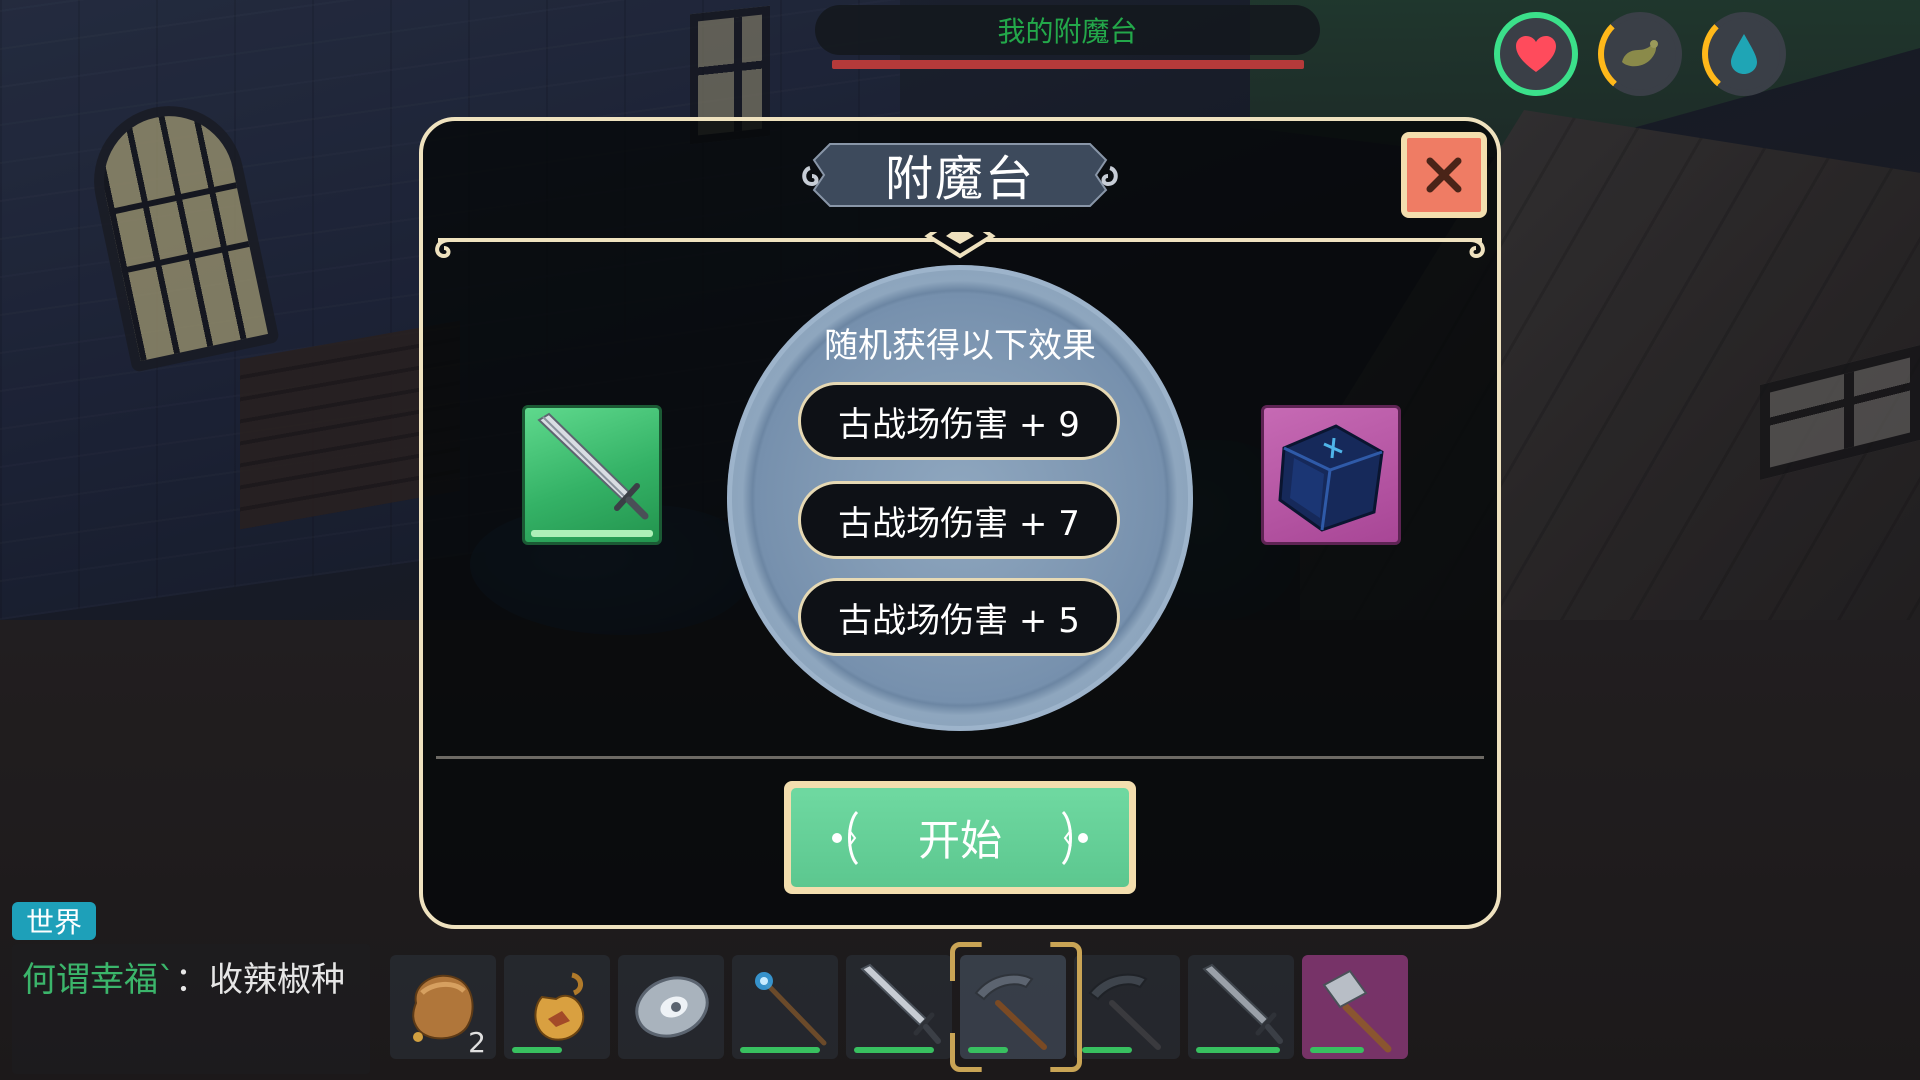 The width and height of the screenshot is (1920, 1080). Describe the element at coordinates (845, 838) in the screenshot. I see `button-deco-left` at that location.